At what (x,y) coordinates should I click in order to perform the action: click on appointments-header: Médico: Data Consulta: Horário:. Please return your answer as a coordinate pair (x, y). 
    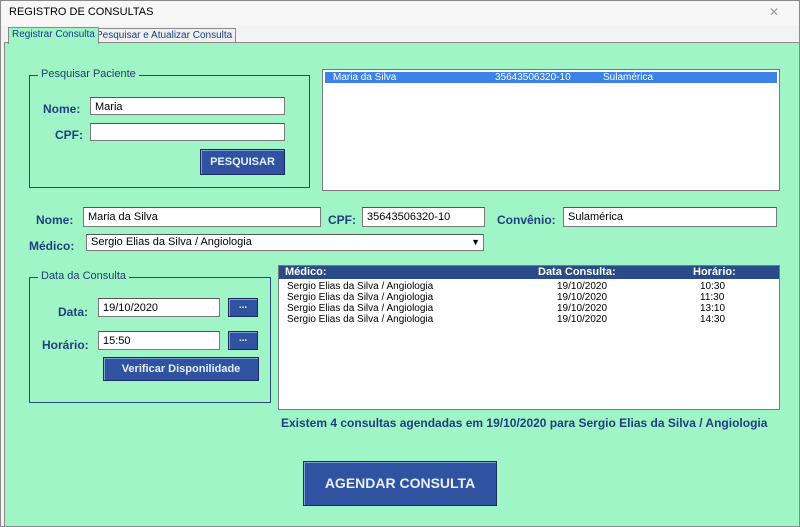
    Looking at the image, I should click on (529, 272).